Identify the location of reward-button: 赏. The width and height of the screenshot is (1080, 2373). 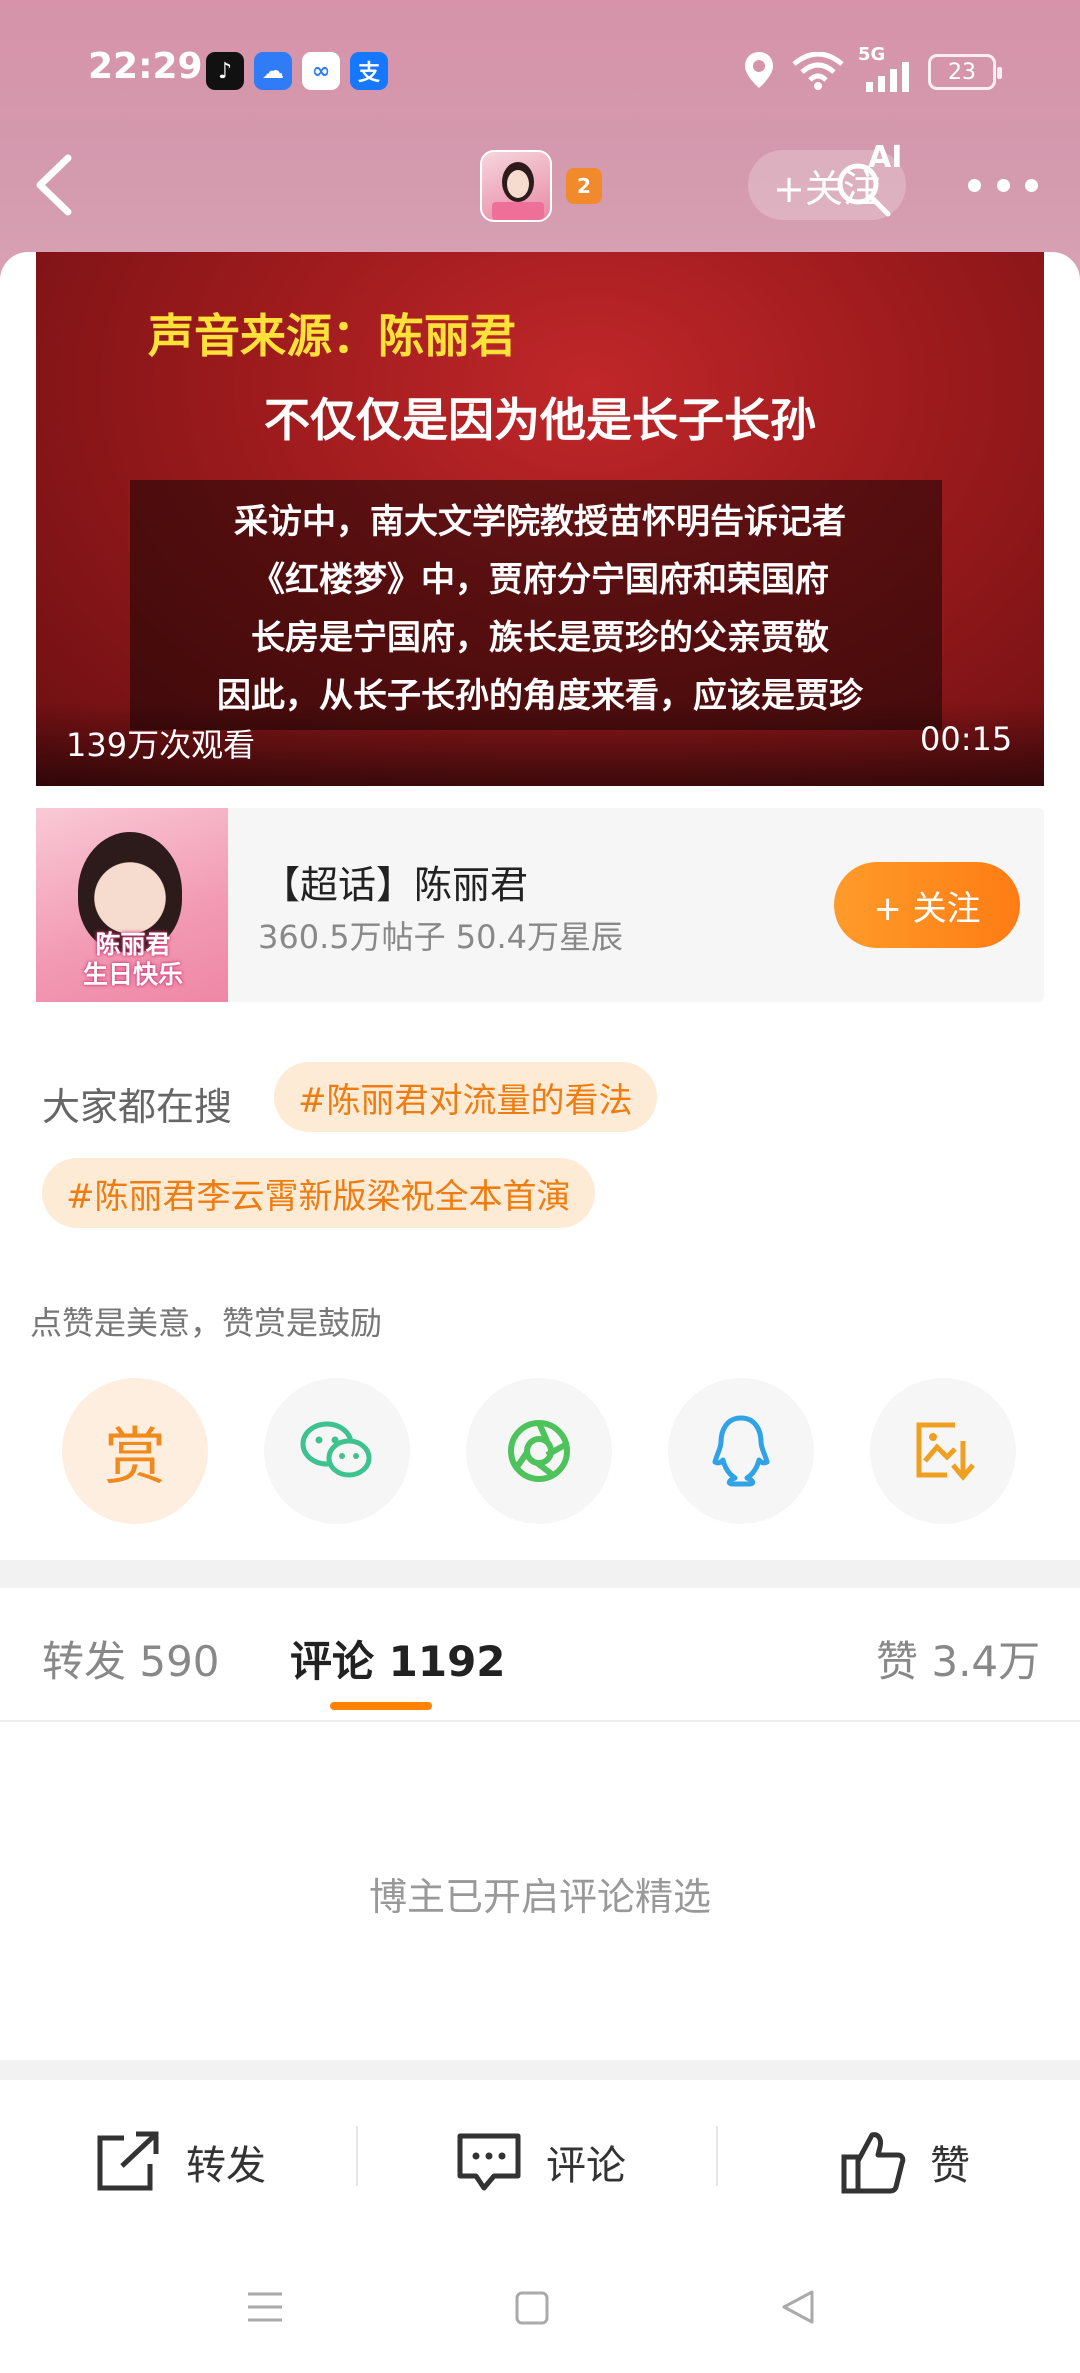
(135, 1451).